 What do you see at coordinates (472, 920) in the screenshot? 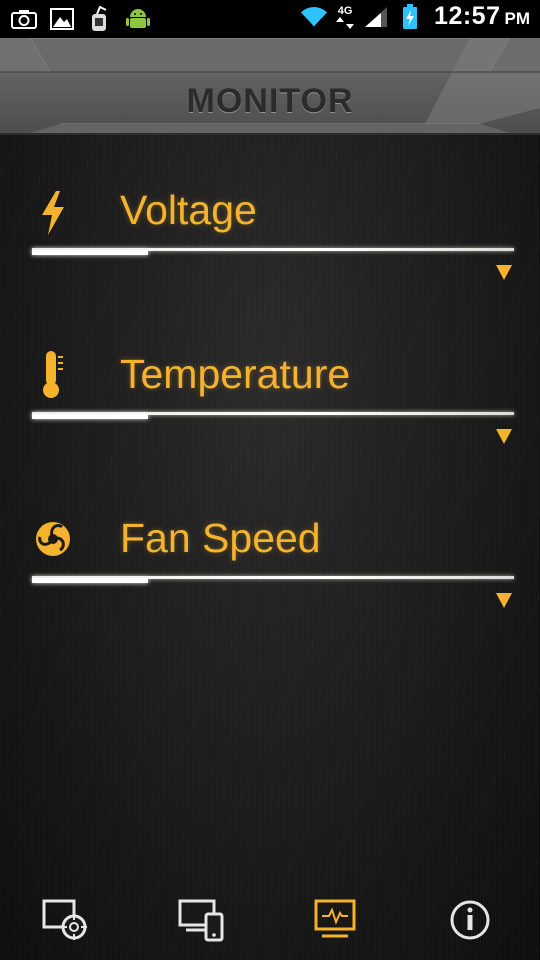
I see `info-icon` at bounding box center [472, 920].